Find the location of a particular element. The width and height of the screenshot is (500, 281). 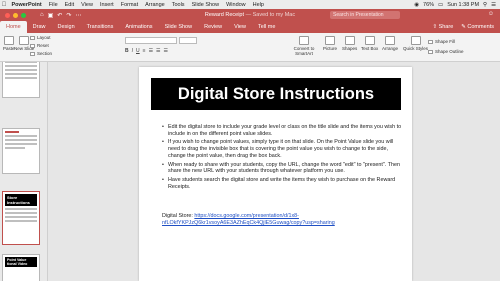

menu-file: File is located at coordinates (53, 5).